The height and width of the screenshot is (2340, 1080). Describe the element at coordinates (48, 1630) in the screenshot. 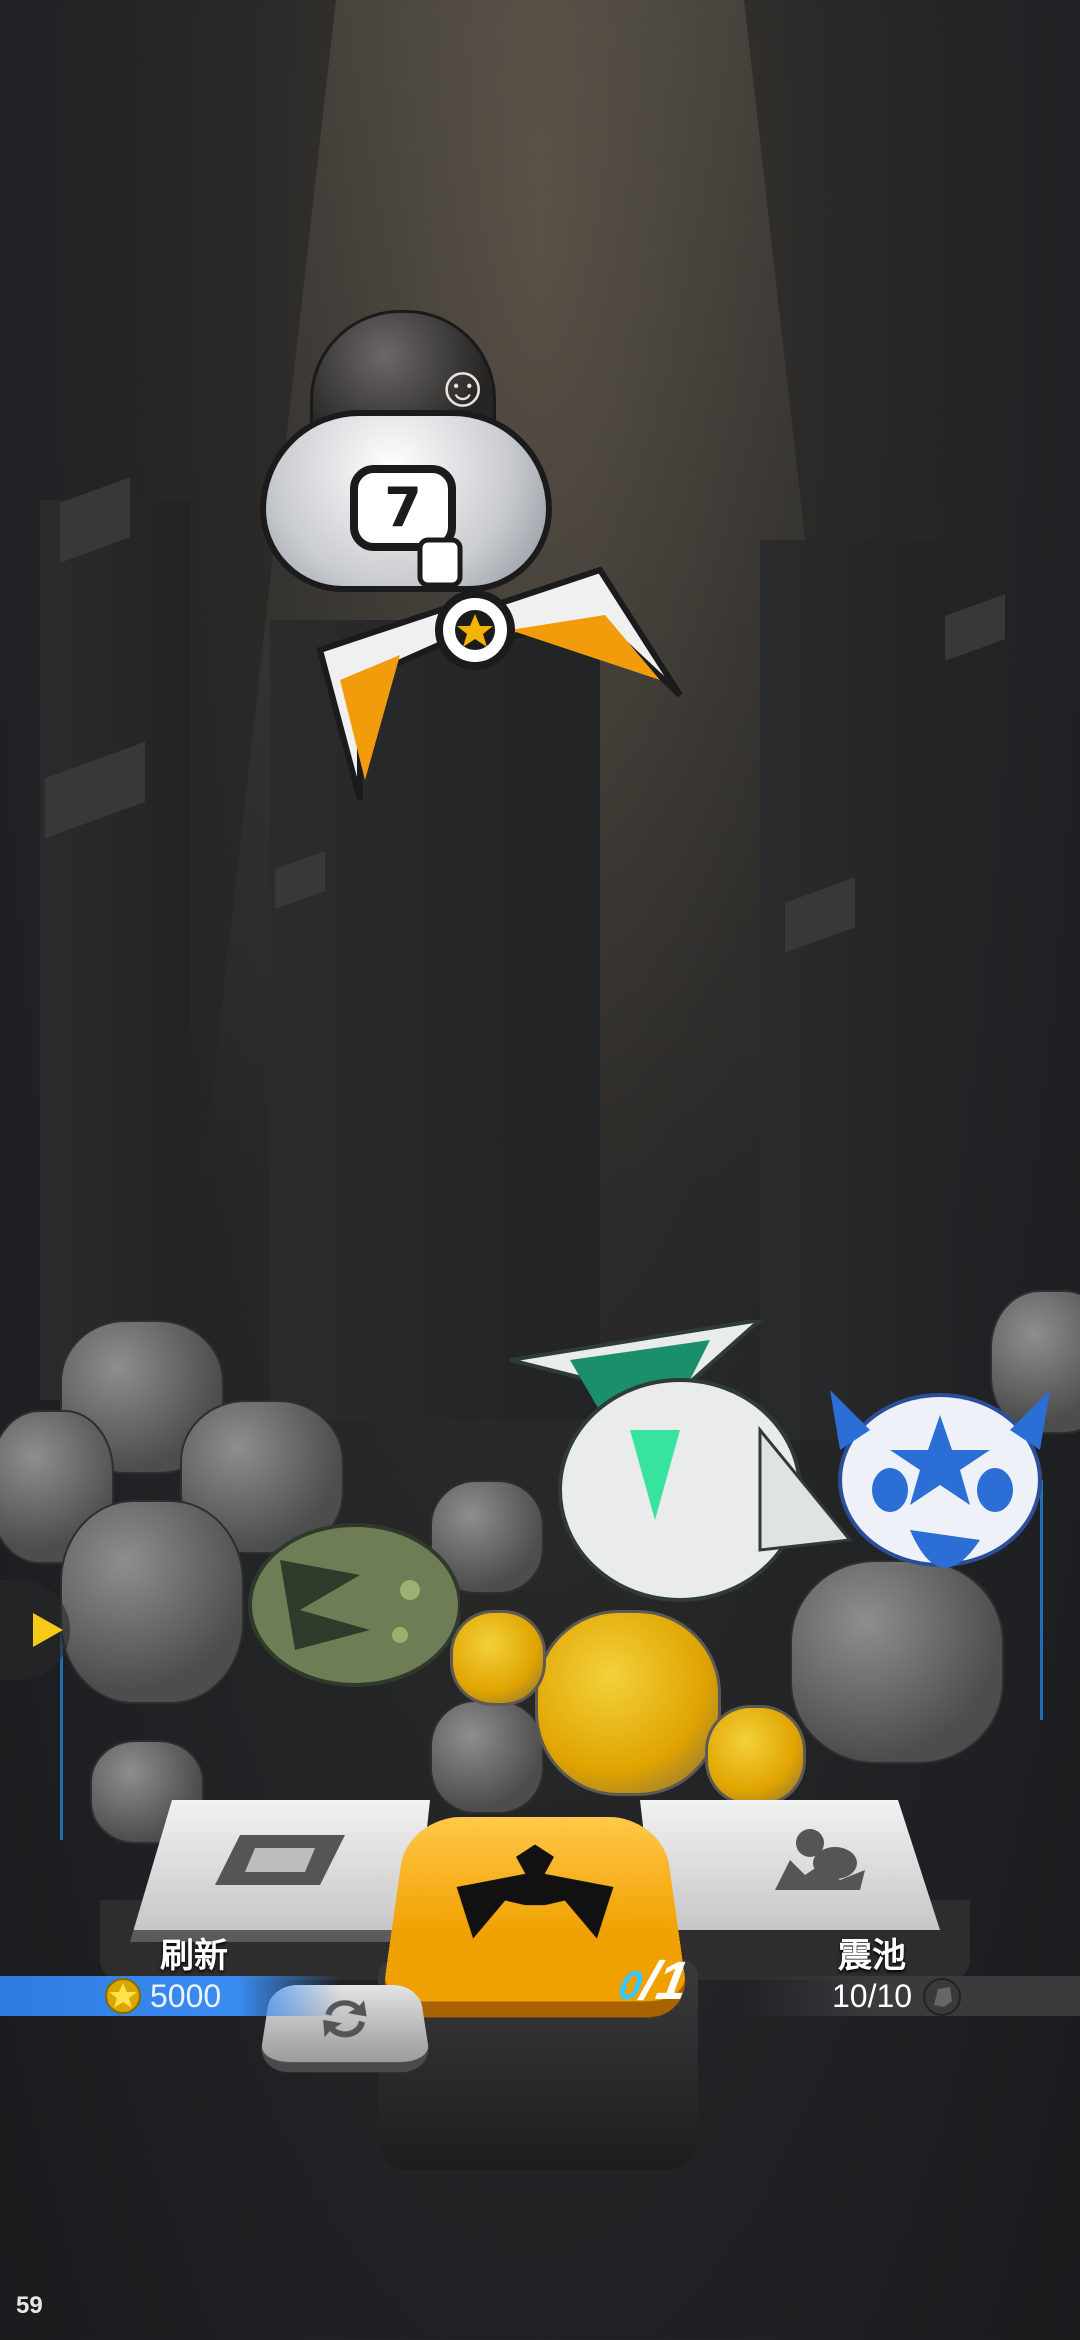

I see `play-arrow-icon` at that location.